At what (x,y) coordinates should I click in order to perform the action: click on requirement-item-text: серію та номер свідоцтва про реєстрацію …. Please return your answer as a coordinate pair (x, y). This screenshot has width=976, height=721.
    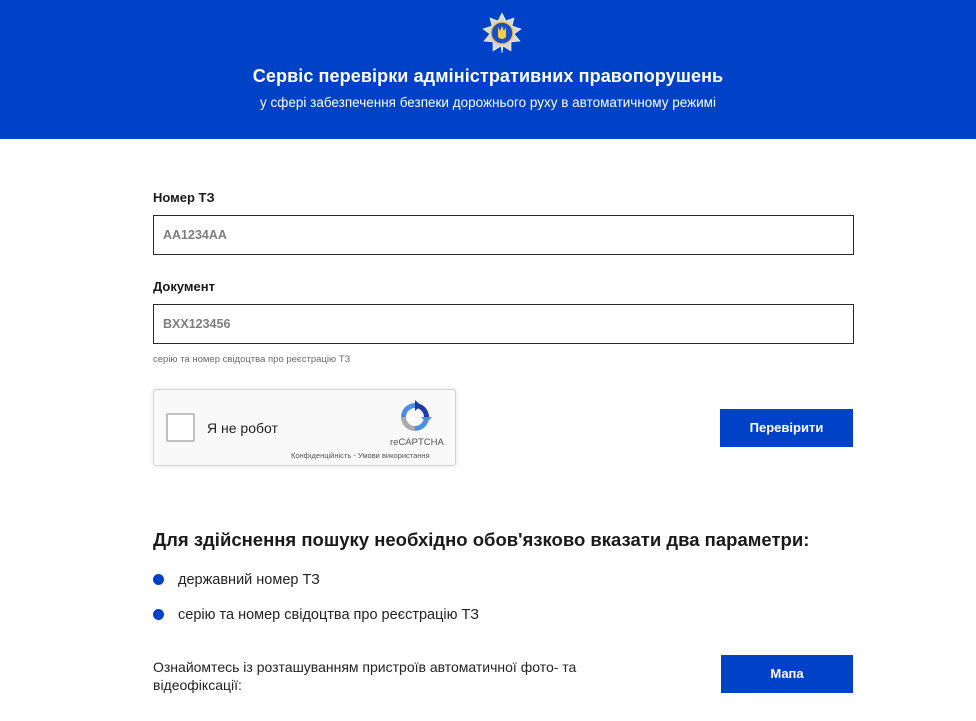
    Looking at the image, I should click on (328, 615).